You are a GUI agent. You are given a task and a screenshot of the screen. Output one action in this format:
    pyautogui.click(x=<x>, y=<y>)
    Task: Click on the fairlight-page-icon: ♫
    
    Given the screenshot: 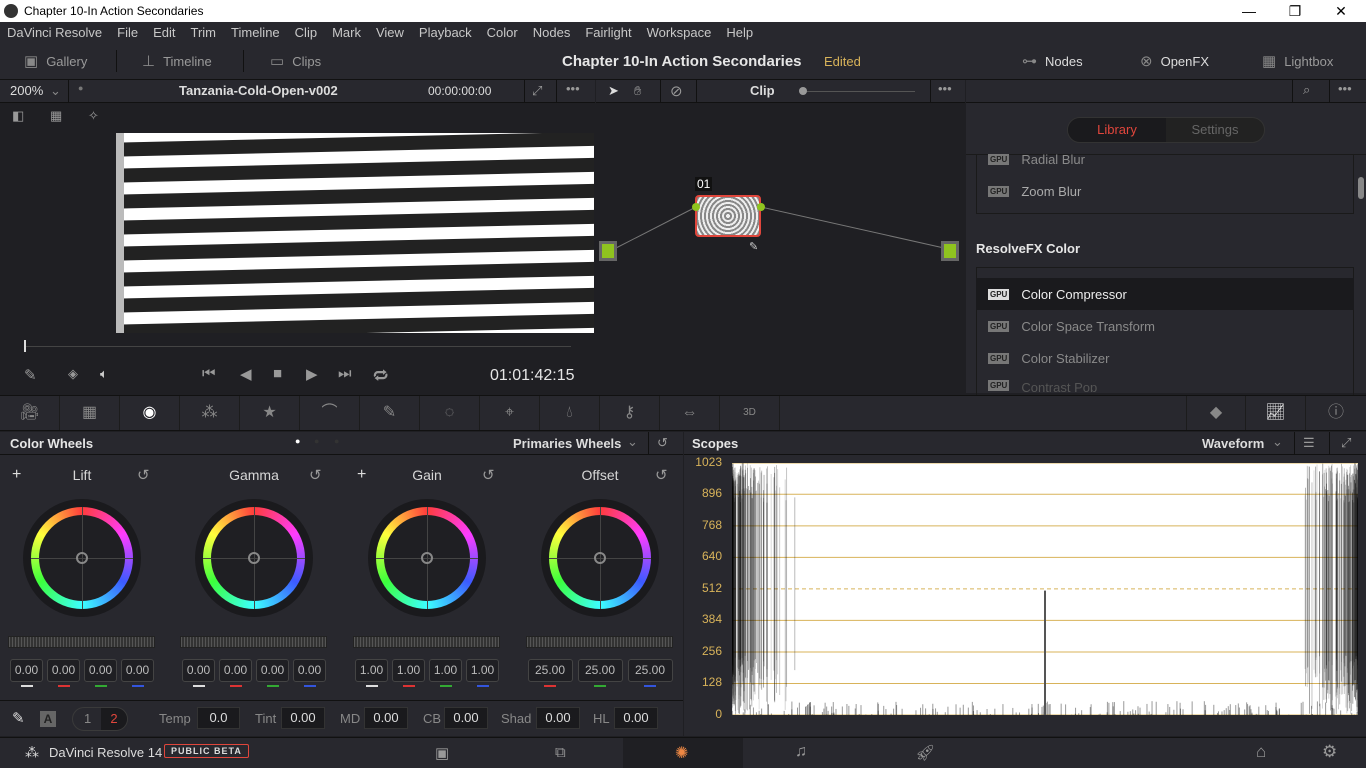 What is the action you would take?
    pyautogui.click(x=801, y=752)
    